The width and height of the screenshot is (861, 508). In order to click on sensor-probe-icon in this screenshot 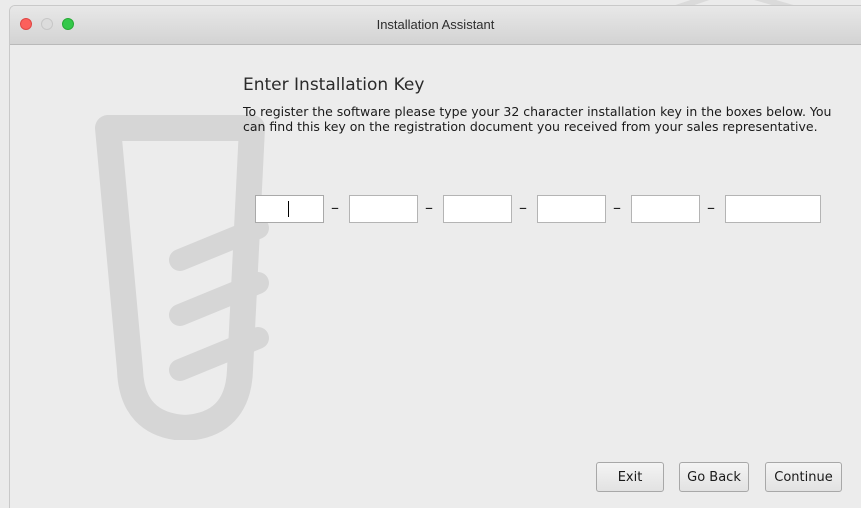, I will do `click(182, 277)`.